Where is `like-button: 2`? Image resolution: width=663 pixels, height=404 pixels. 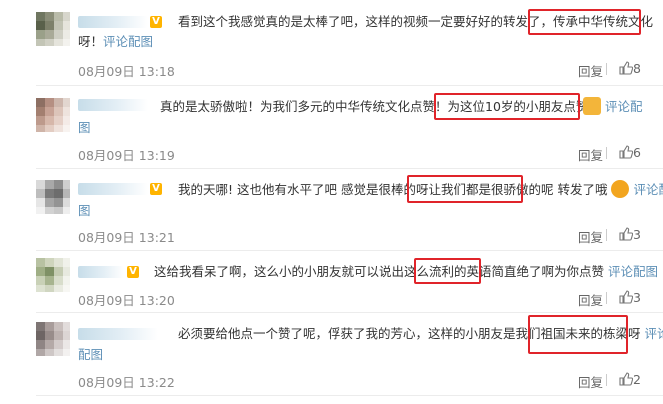 like-button: 2 is located at coordinates (630, 379).